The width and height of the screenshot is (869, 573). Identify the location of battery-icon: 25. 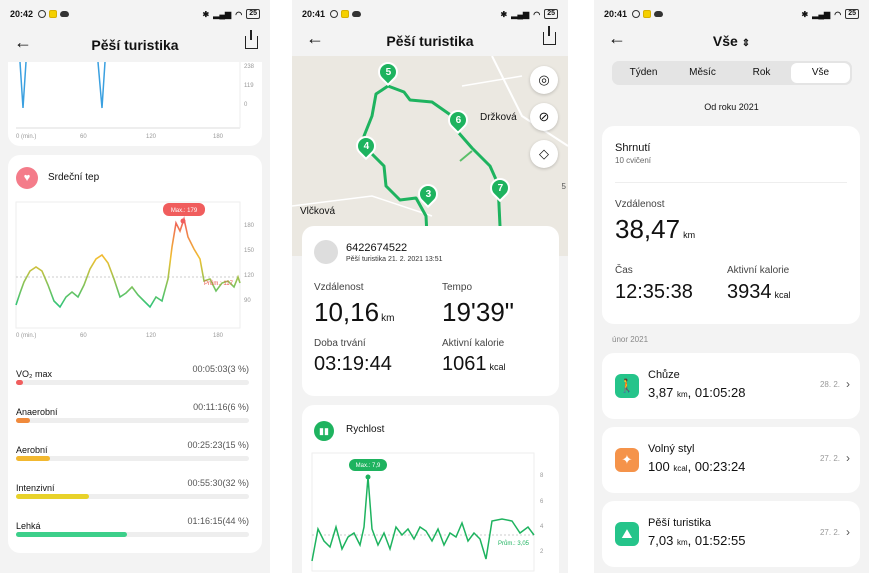
(253, 14).